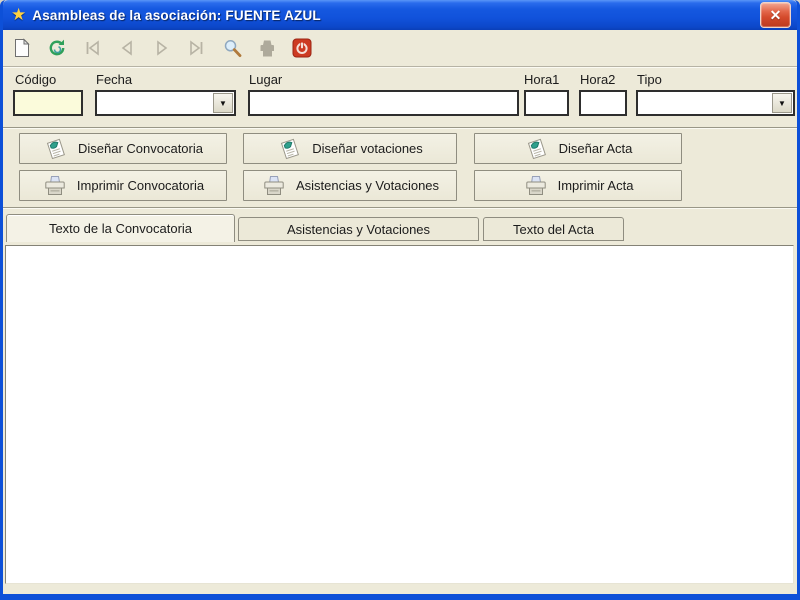  What do you see at coordinates (542, 79) in the screenshot?
I see `hora1-label: Hora1` at bounding box center [542, 79].